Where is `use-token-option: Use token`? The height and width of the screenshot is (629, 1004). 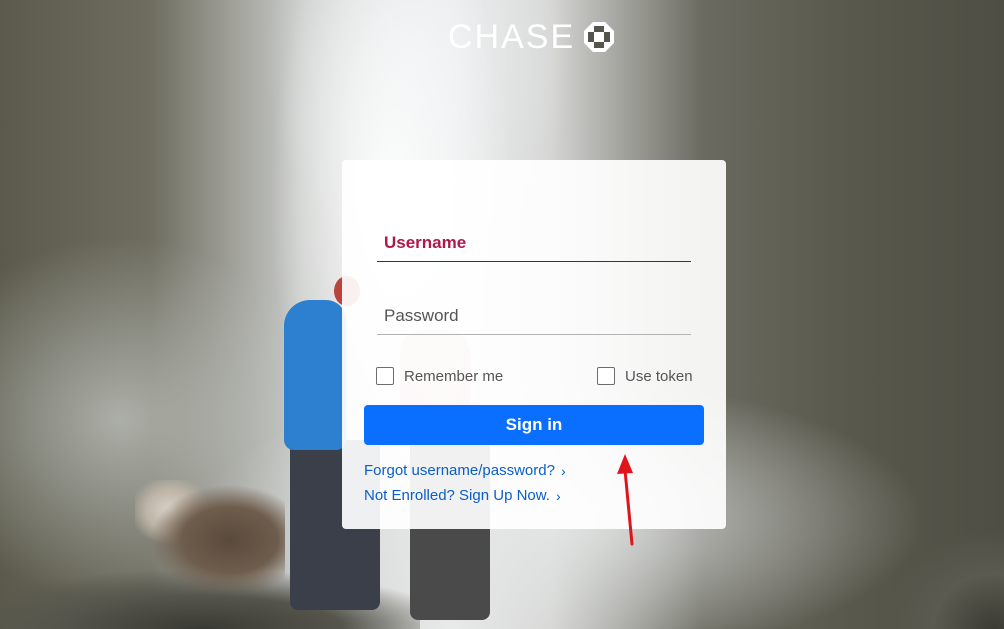
use-token-option: Use token is located at coordinates (645, 376).